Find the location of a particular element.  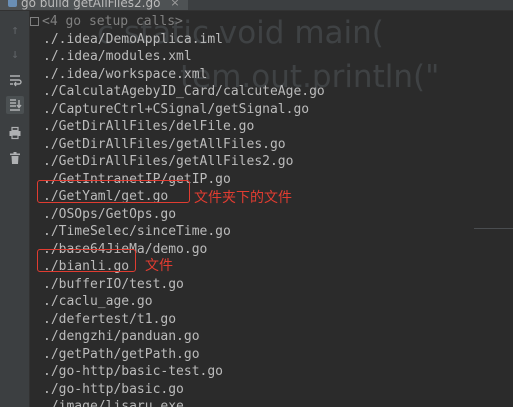

fold-icon is located at coordinates (34, 21).